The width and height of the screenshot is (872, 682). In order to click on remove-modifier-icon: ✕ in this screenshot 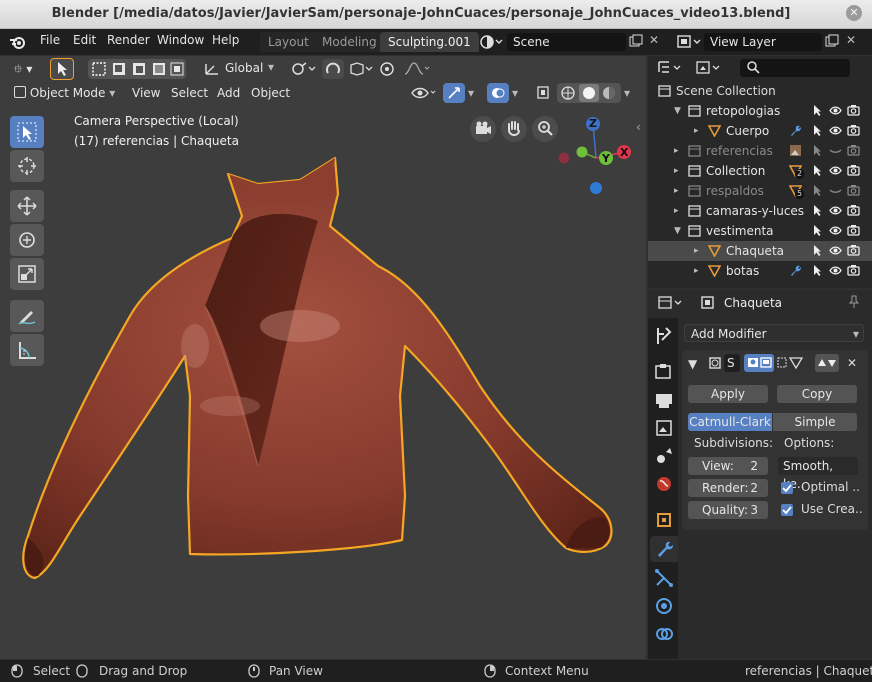, I will do `click(852, 363)`.